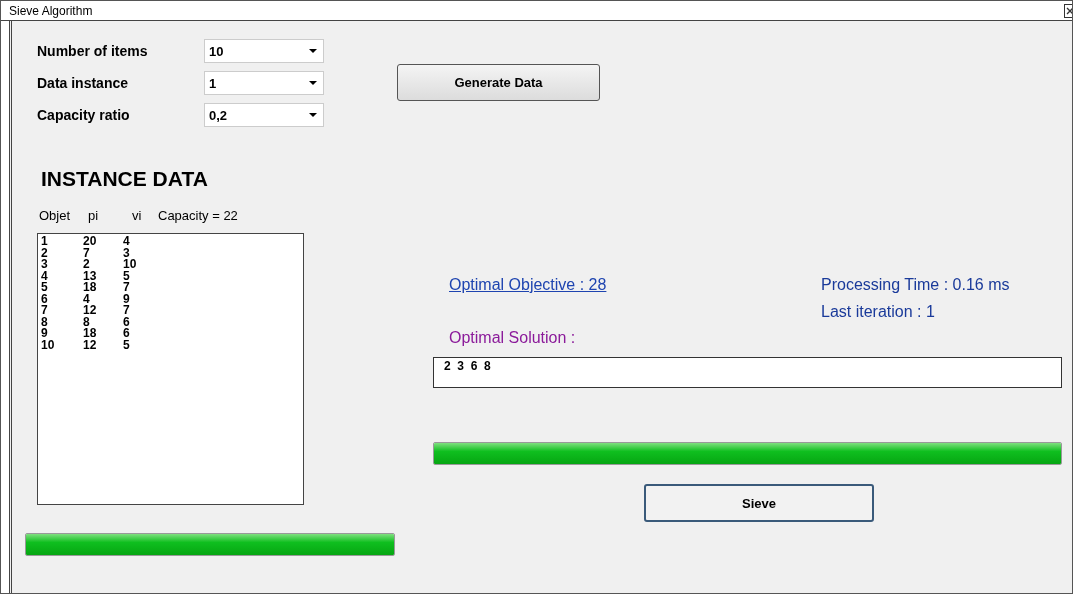  What do you see at coordinates (1068, 10) in the screenshot?
I see `close-icon` at bounding box center [1068, 10].